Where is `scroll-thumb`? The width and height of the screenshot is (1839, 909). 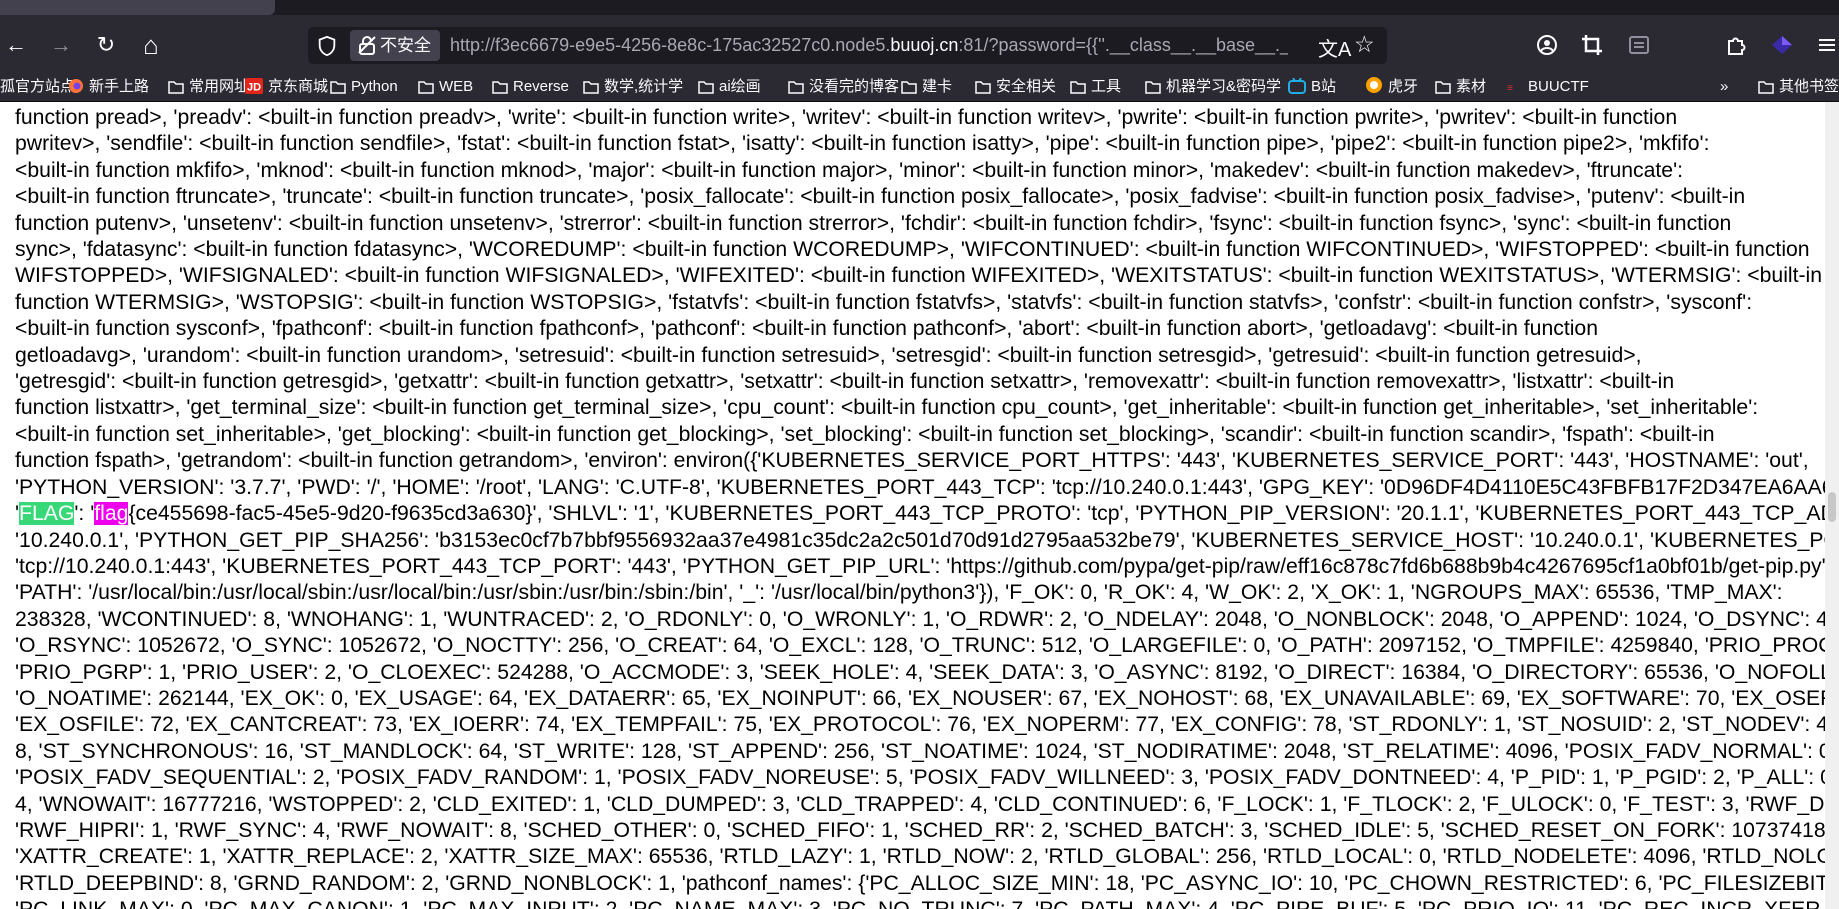 scroll-thumb is located at coordinates (1832, 507).